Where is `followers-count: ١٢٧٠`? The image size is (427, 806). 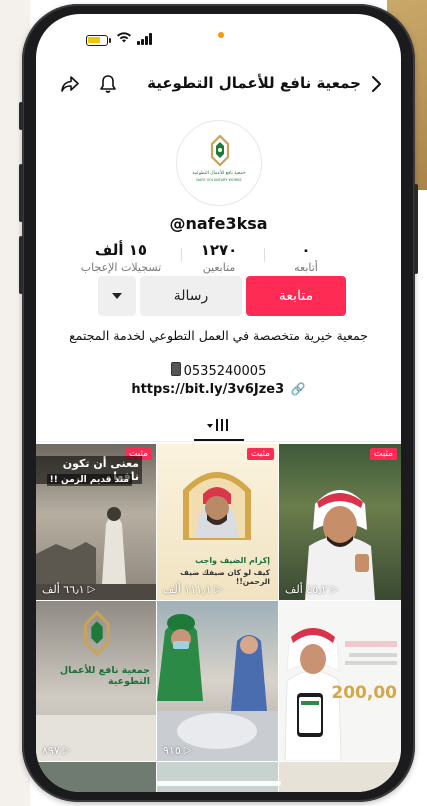 followers-count: ١٢٧٠ is located at coordinates (219, 250).